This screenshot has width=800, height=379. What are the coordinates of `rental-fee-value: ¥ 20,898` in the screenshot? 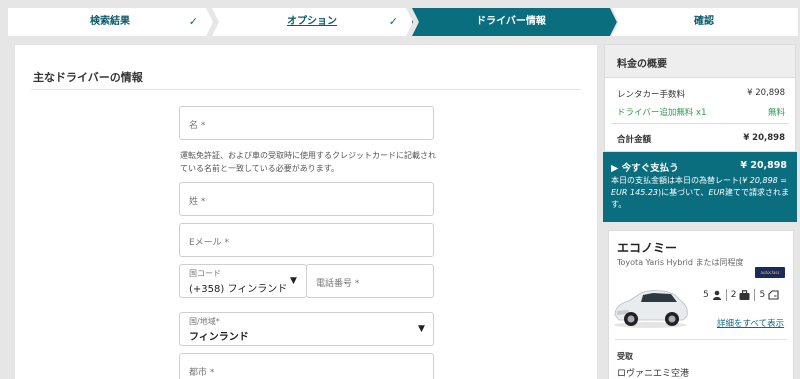 It's located at (766, 93).